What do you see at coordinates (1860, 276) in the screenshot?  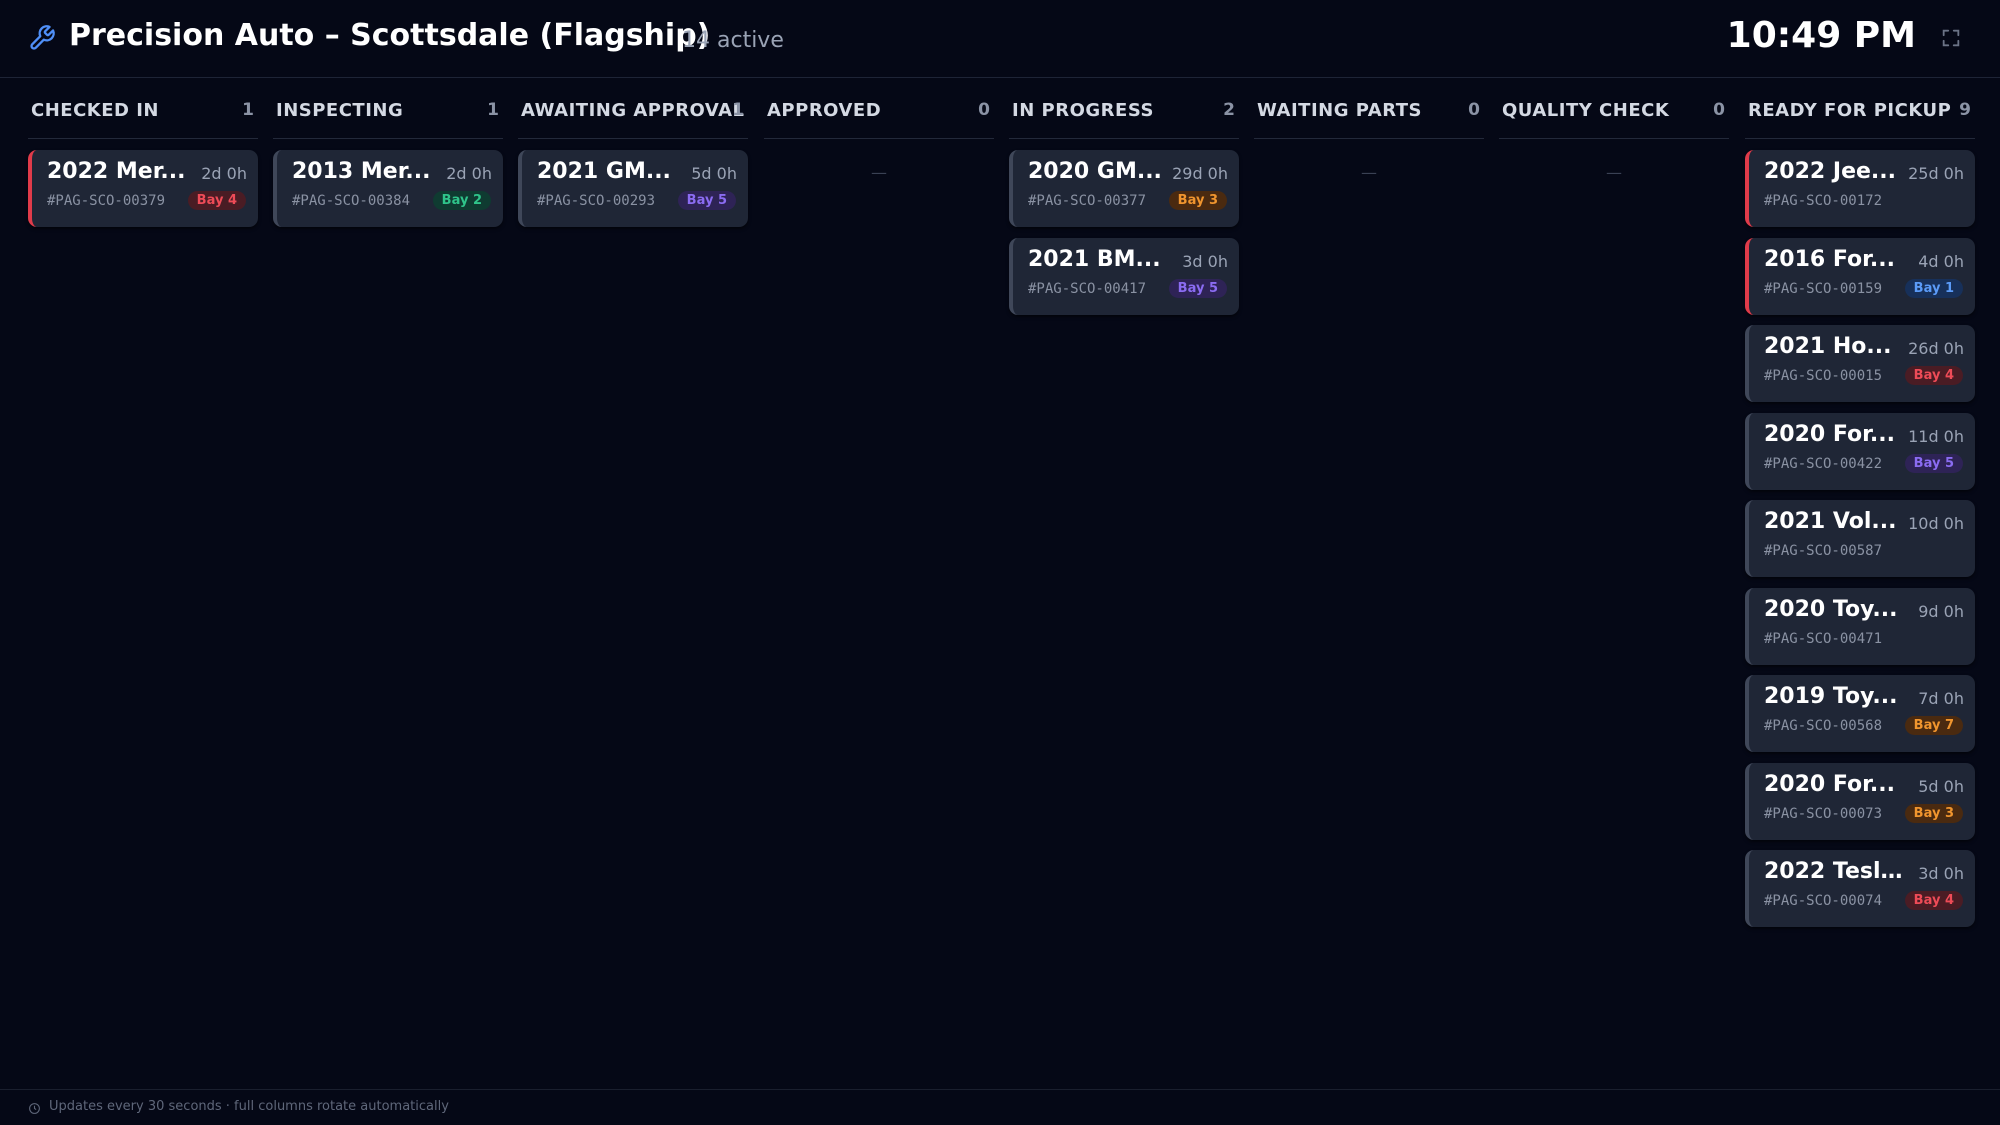 I see `vehicle-card: 2016 For... 4d 0h #PAG-SCO-00159 Bay 1` at bounding box center [1860, 276].